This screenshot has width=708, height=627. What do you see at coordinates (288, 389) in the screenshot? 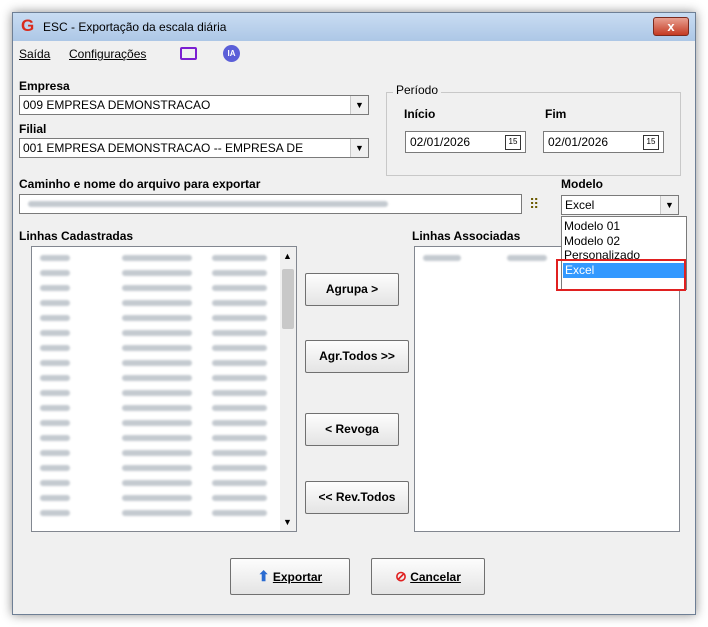
I see `list-scrollbar: ▲ ▼` at bounding box center [288, 389].